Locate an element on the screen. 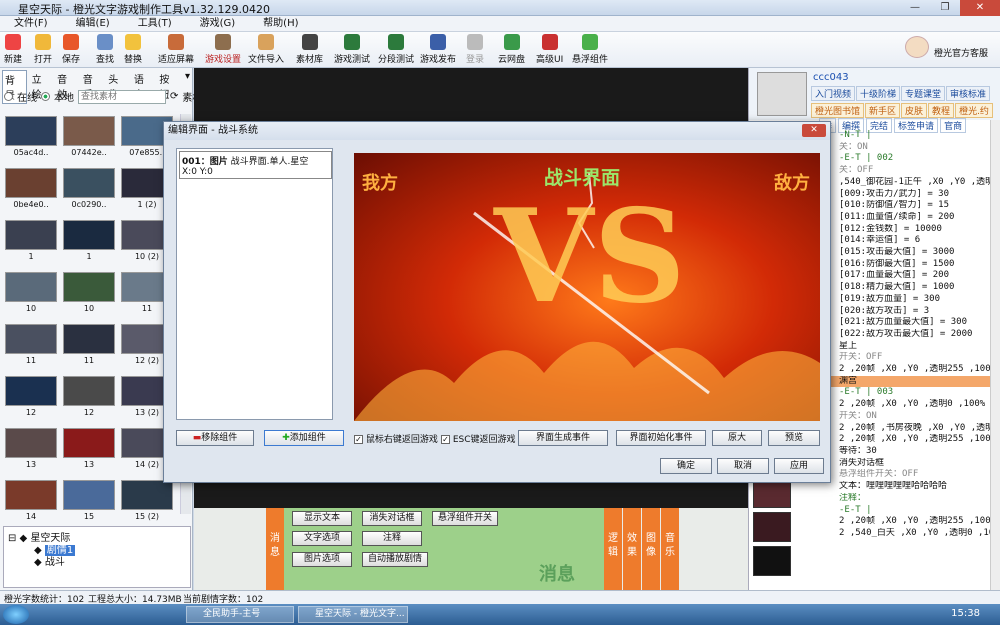 The height and width of the screenshot is (625, 1000). link-class: 专题课堂 is located at coordinates (923, 93).